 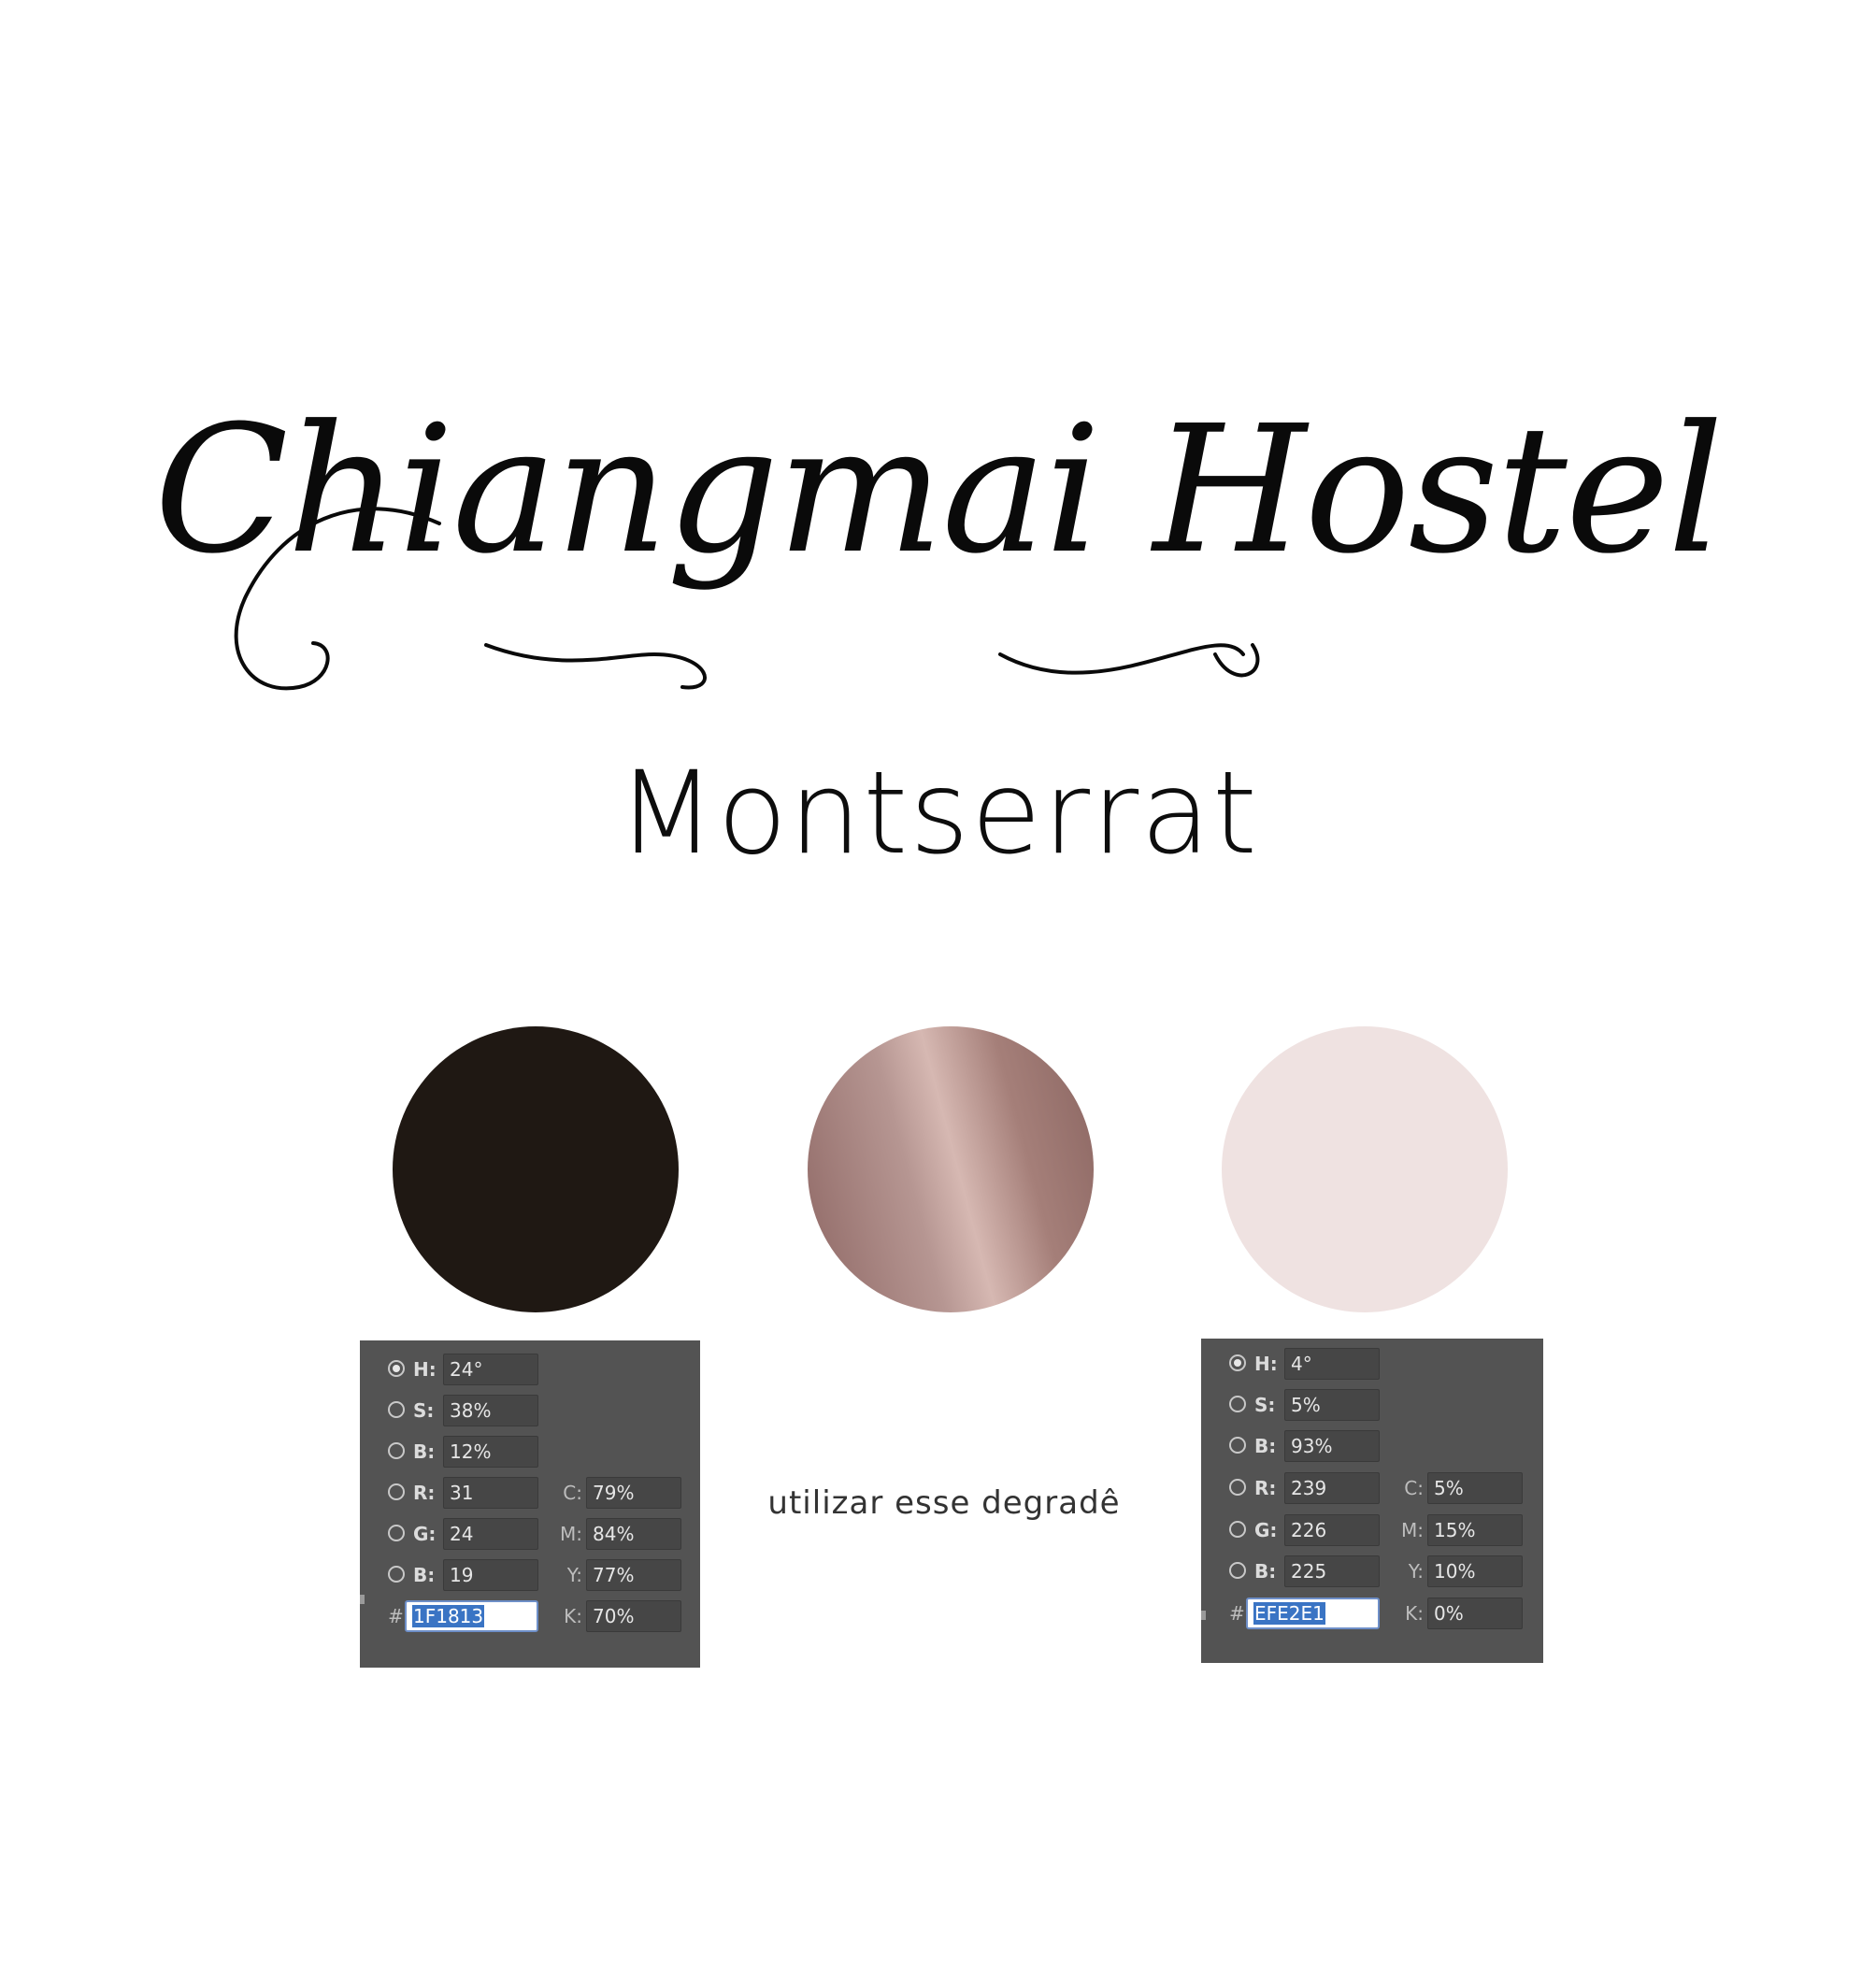 What do you see at coordinates (491, 1369) in the screenshot?
I see `field-h: 24°` at bounding box center [491, 1369].